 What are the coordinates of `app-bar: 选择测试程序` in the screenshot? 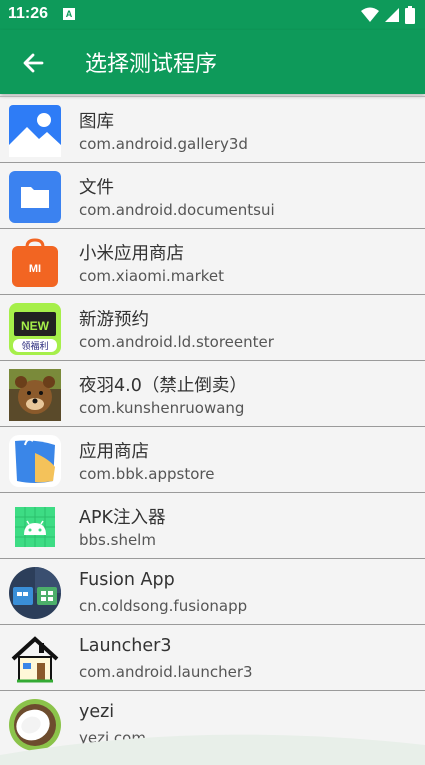 It's located at (212, 62).